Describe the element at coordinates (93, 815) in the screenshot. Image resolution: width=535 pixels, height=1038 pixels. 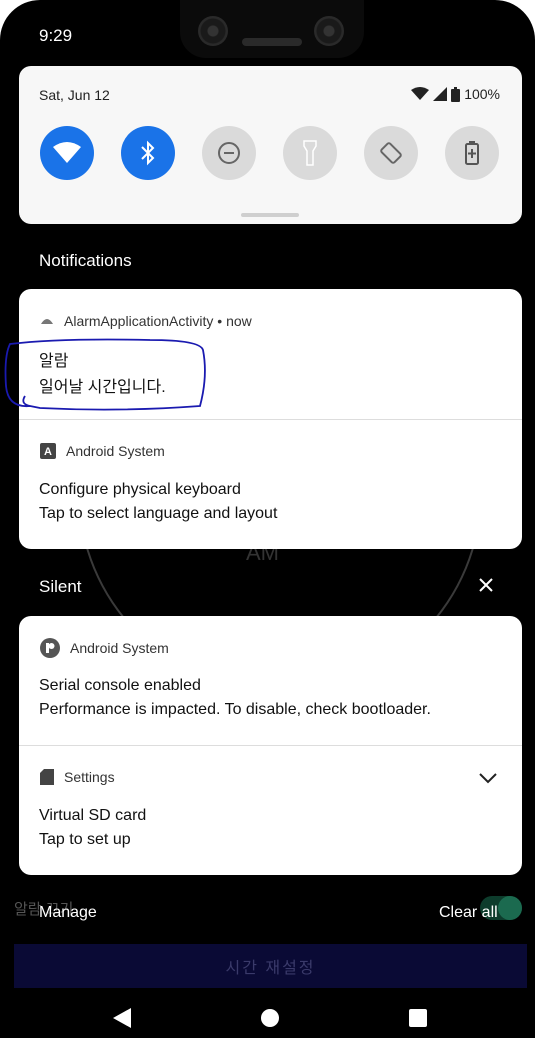
I see `notification-title: Virtual SD card` at that location.